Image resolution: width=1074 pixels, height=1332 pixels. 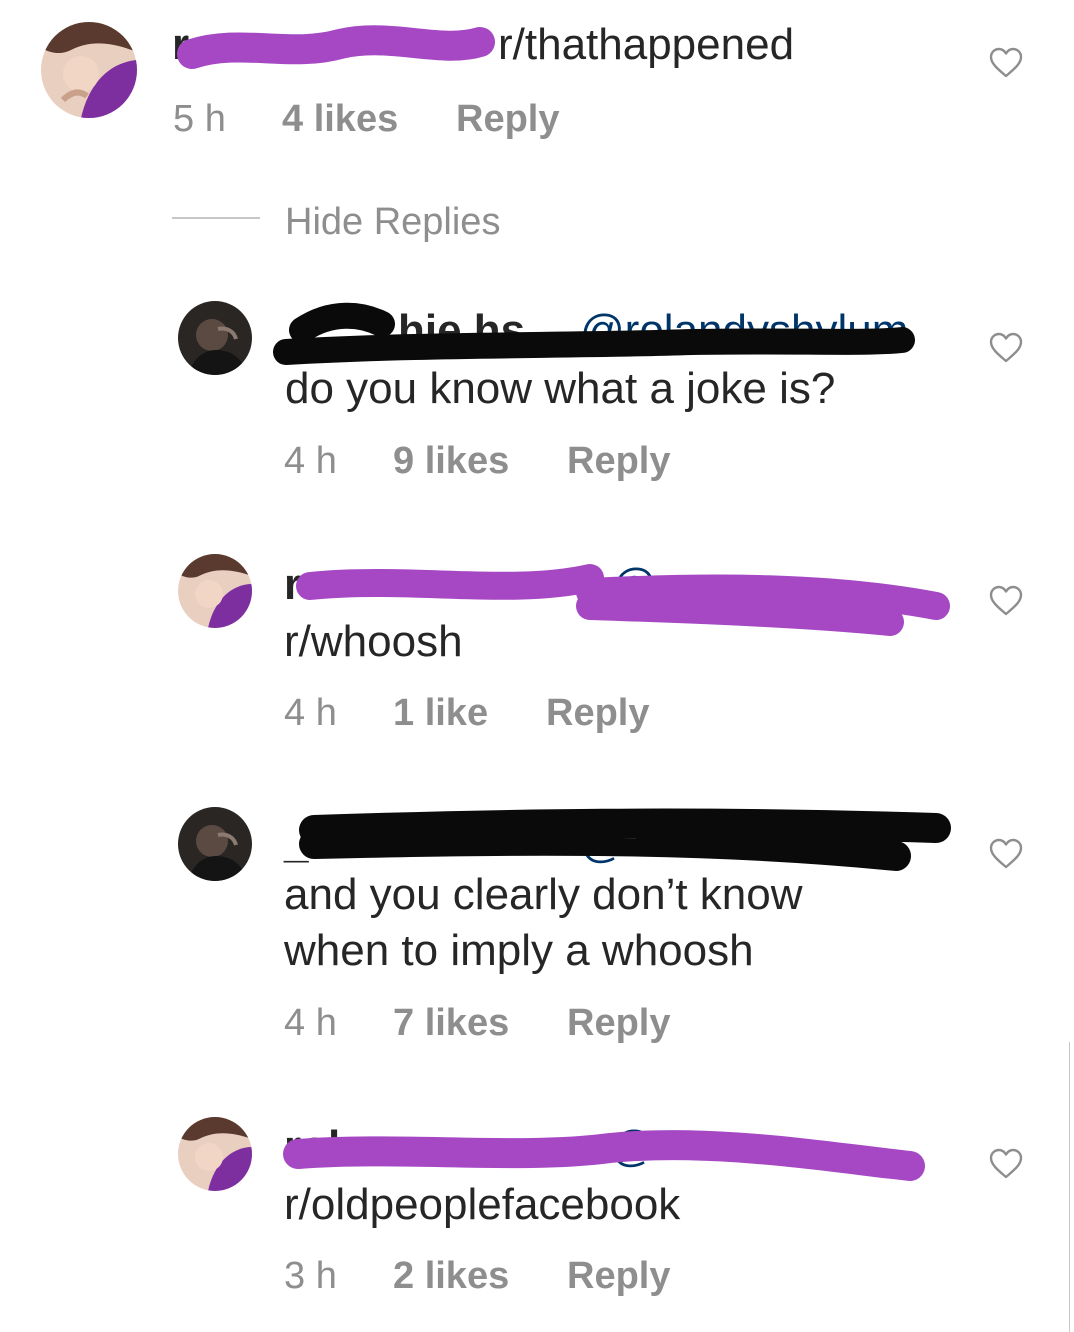 What do you see at coordinates (310, 1276) in the screenshot?
I see `timestamp: 3 h` at bounding box center [310, 1276].